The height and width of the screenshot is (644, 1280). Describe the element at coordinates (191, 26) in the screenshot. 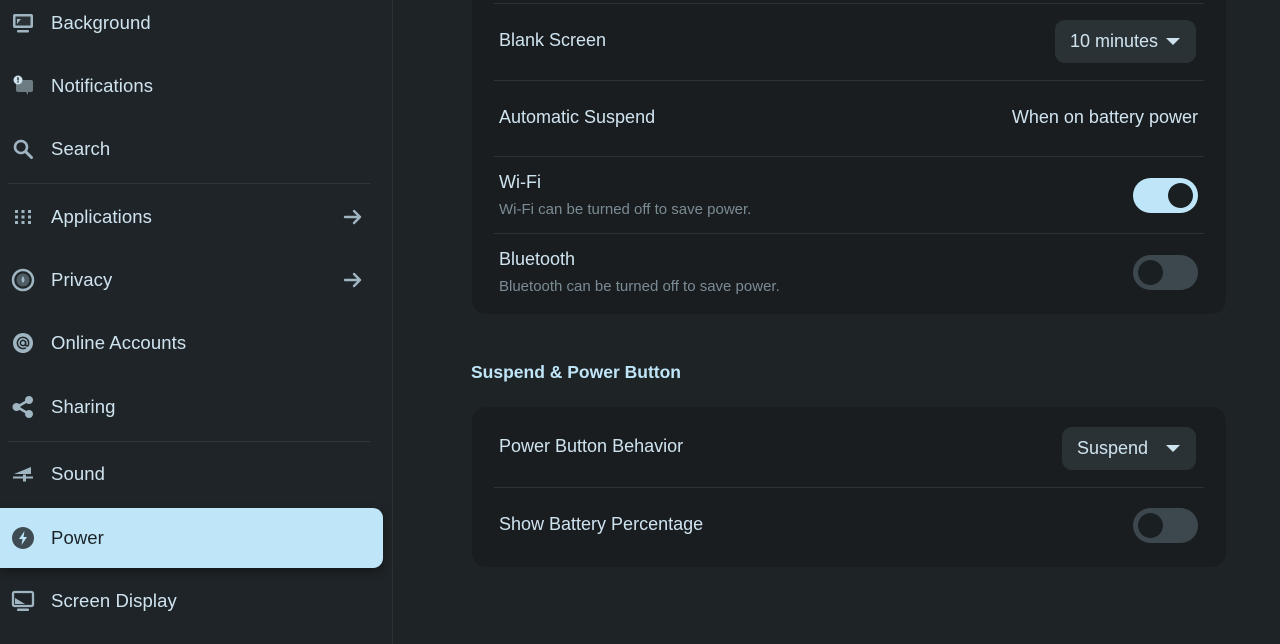

I see `sidebar-item-background: Background` at that location.